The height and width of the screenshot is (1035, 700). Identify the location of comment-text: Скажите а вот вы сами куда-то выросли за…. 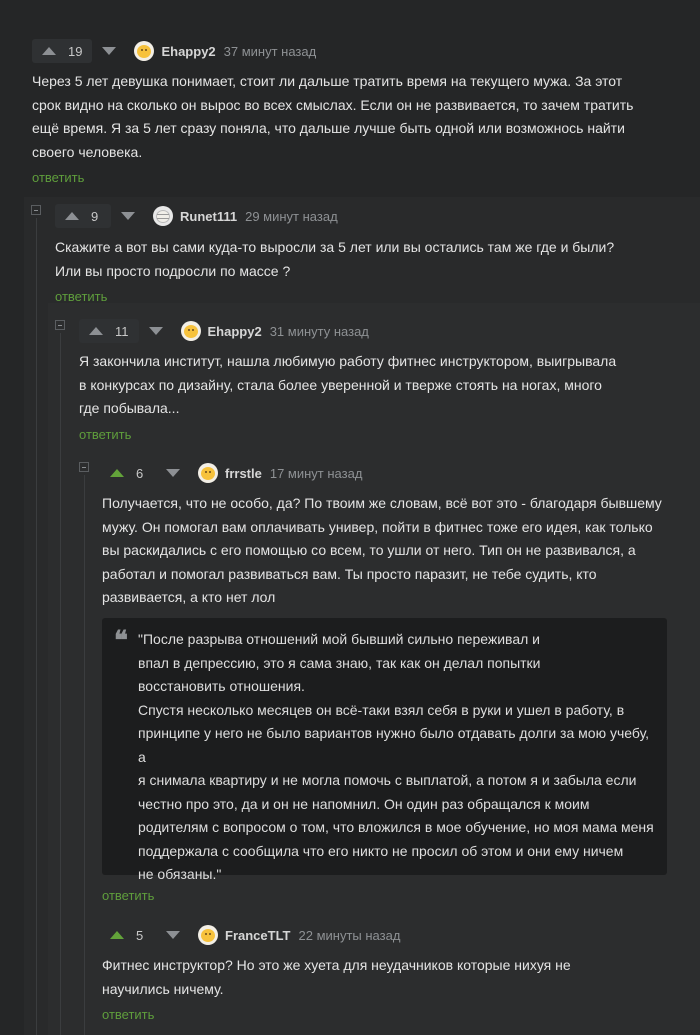
(335, 259).